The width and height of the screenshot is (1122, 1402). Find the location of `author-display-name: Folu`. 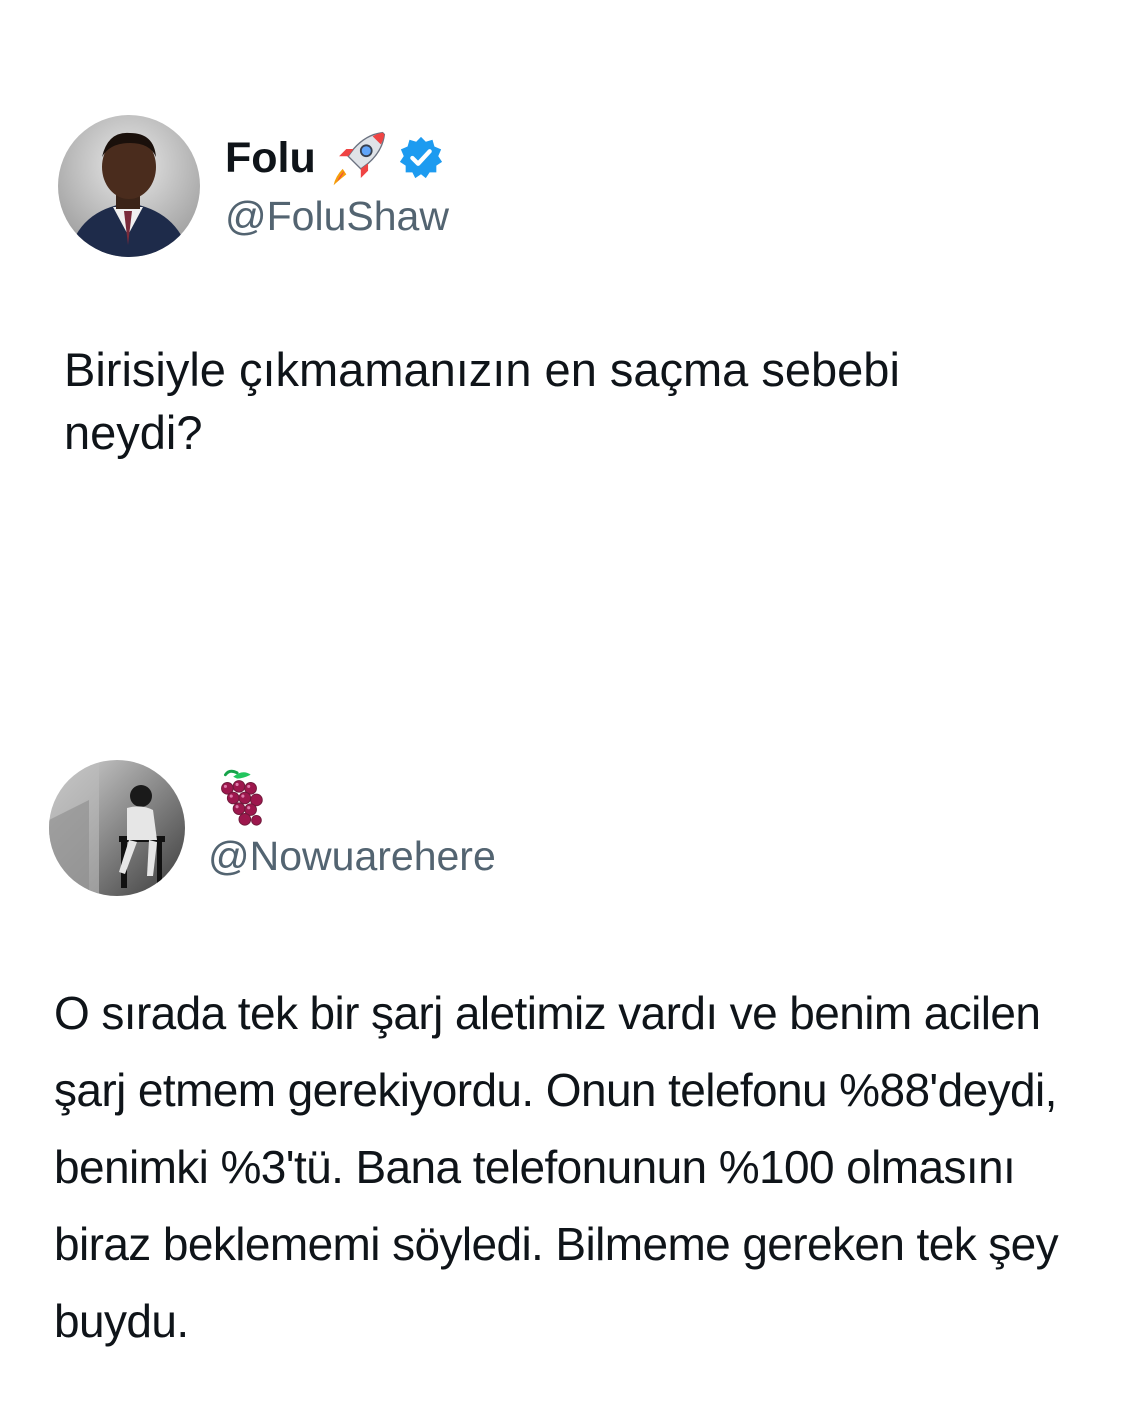

author-display-name: Folu is located at coordinates (270, 157).